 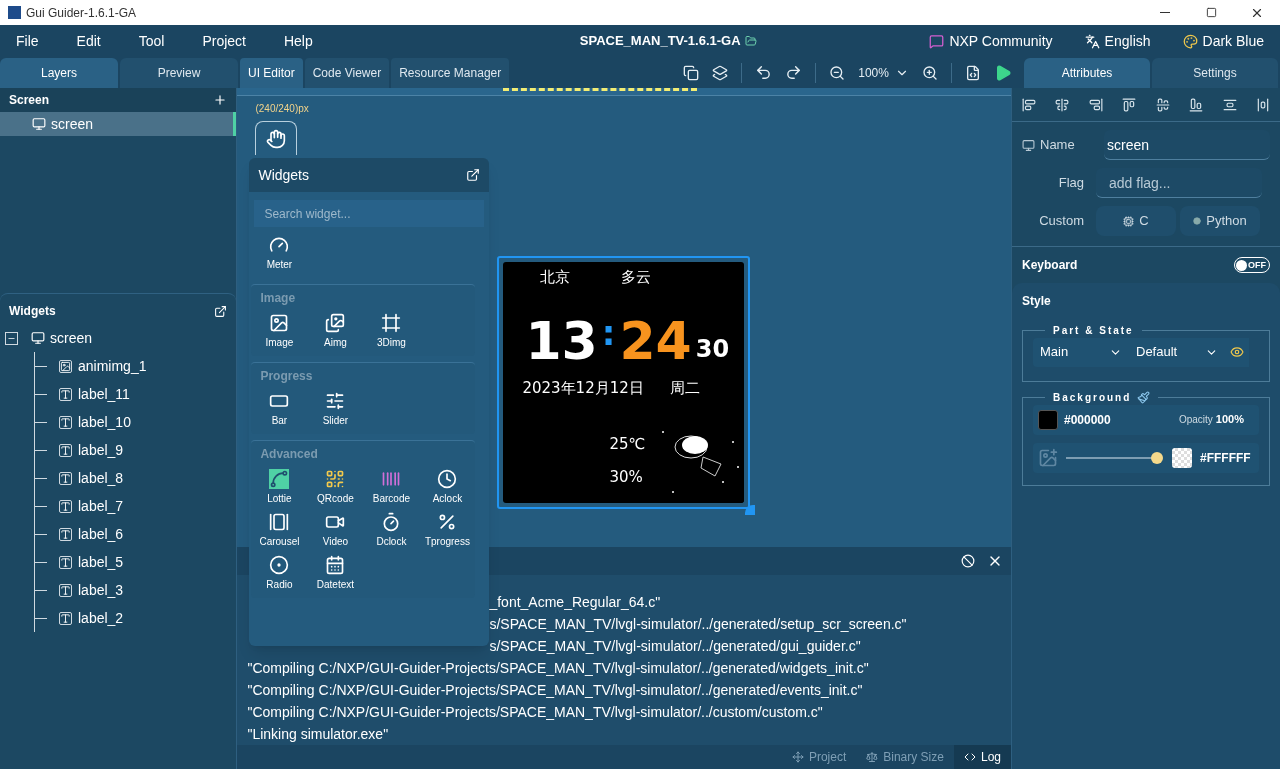 I want to click on widget-item: Meter, so click(x=279, y=253).